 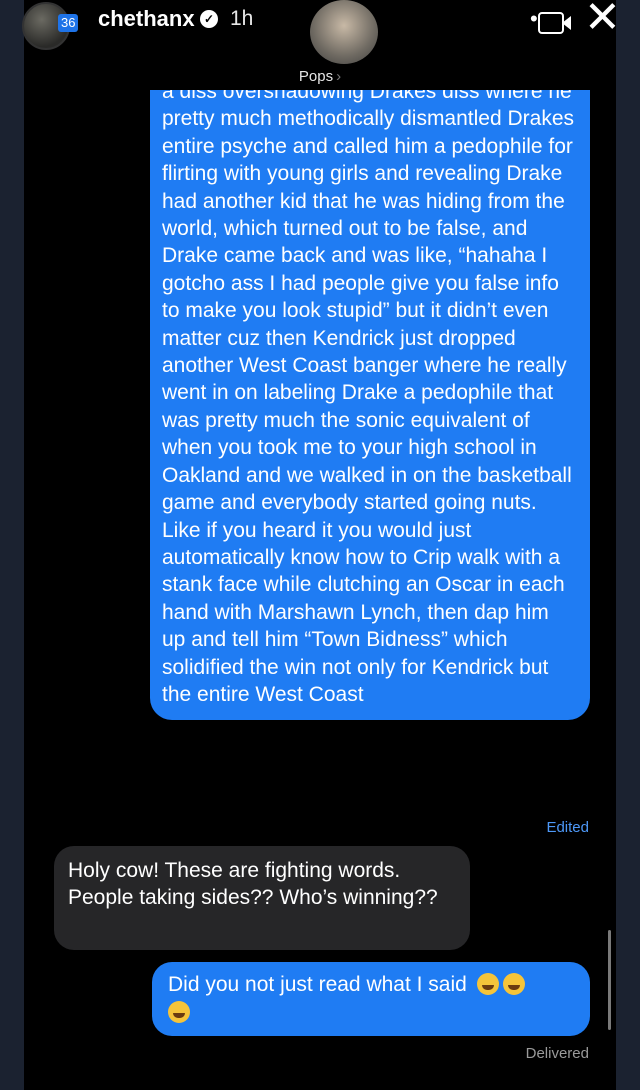 What do you see at coordinates (602, 20) in the screenshot?
I see `close-icon: ✕` at bounding box center [602, 20].